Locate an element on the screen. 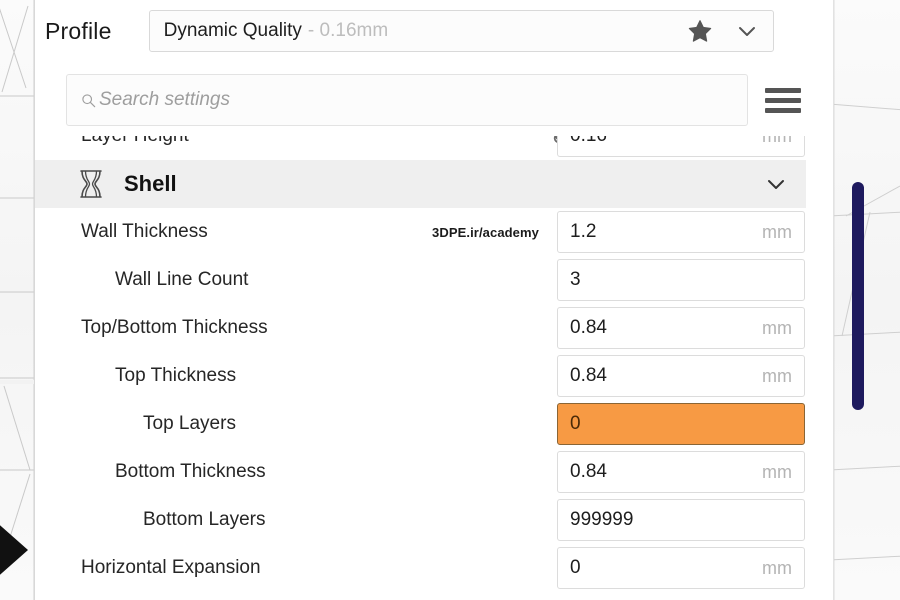 This screenshot has width=900, height=600. setting-label: Top Thickness is located at coordinates (176, 375).